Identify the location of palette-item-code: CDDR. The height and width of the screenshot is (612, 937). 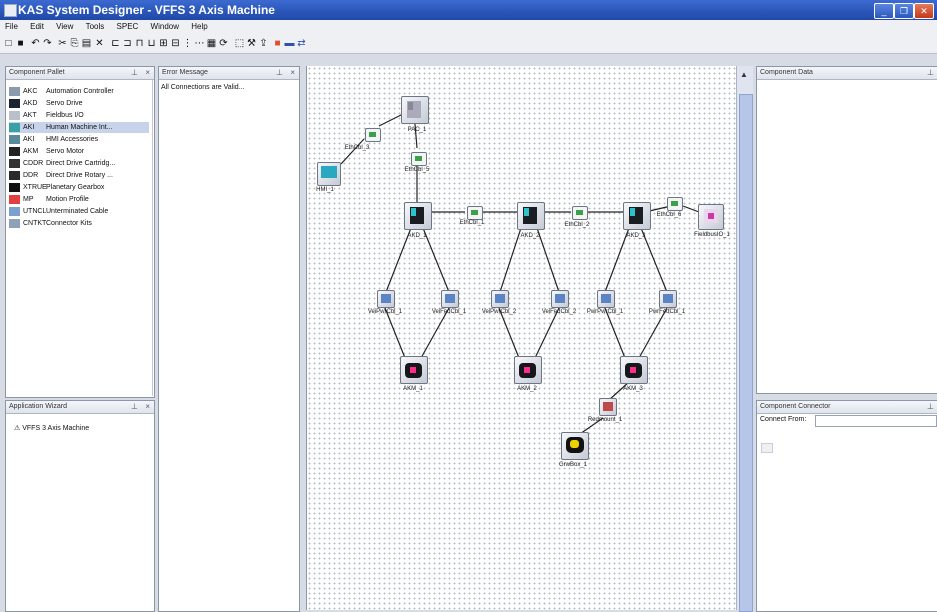
(33, 163).